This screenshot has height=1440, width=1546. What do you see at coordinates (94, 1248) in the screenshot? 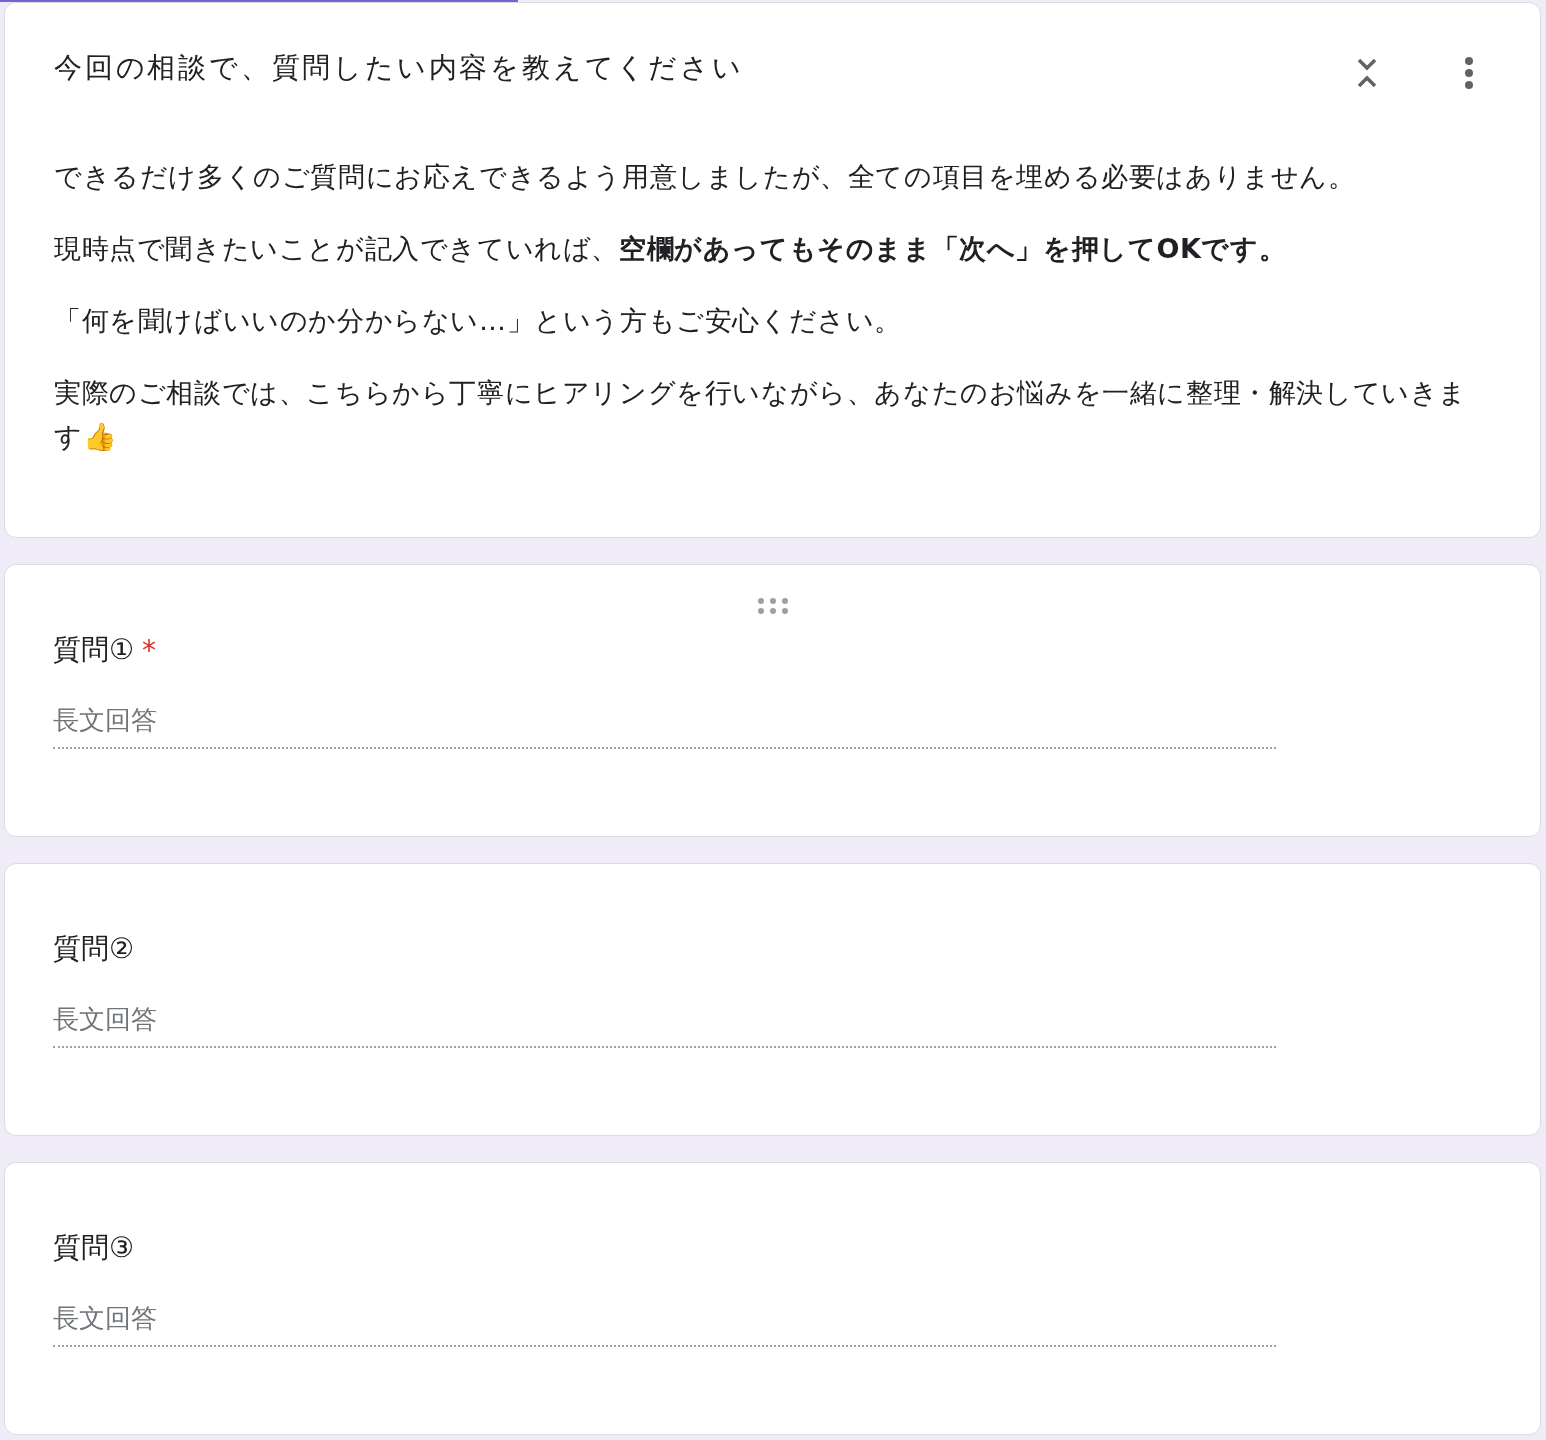
I see `question-title: 質問③` at bounding box center [94, 1248].